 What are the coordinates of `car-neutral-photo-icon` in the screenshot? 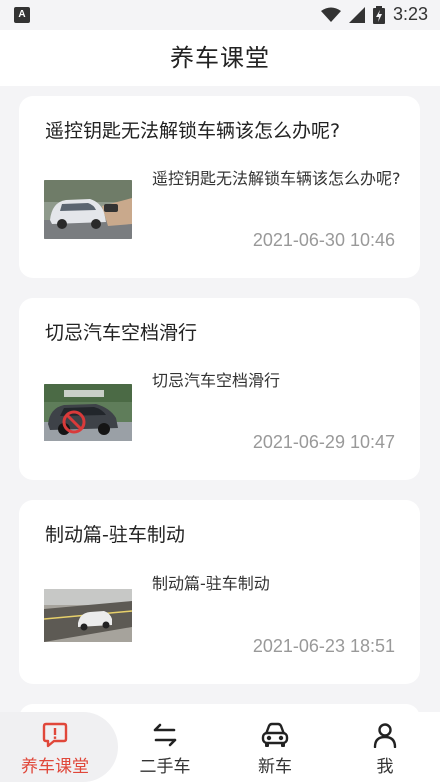 It's located at (88, 412).